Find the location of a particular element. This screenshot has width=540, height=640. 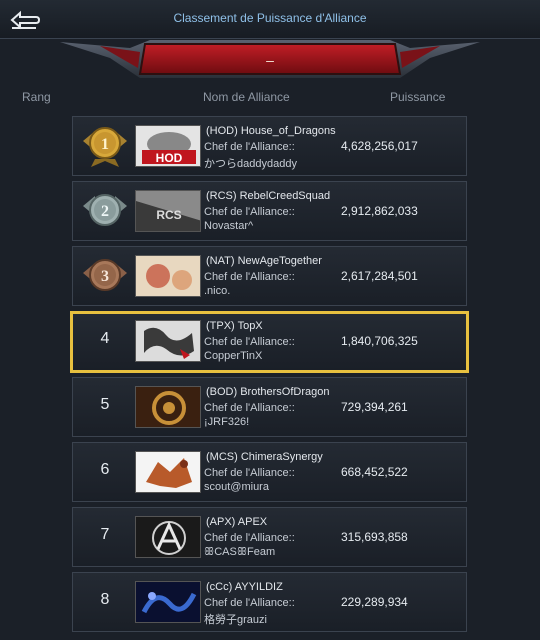

leader-name: 格勞子grauzi is located at coordinates (235, 620).